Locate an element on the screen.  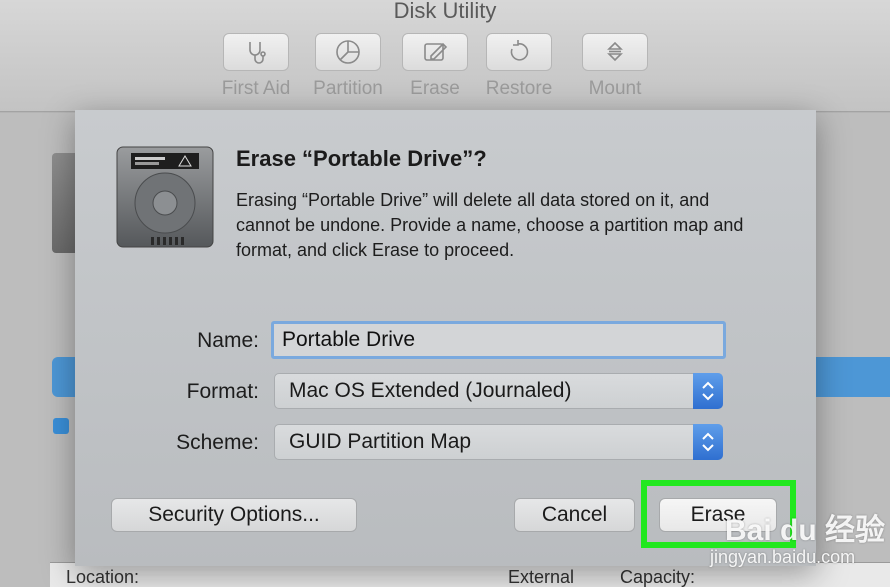
scheme-stepper is located at coordinates (708, 442).